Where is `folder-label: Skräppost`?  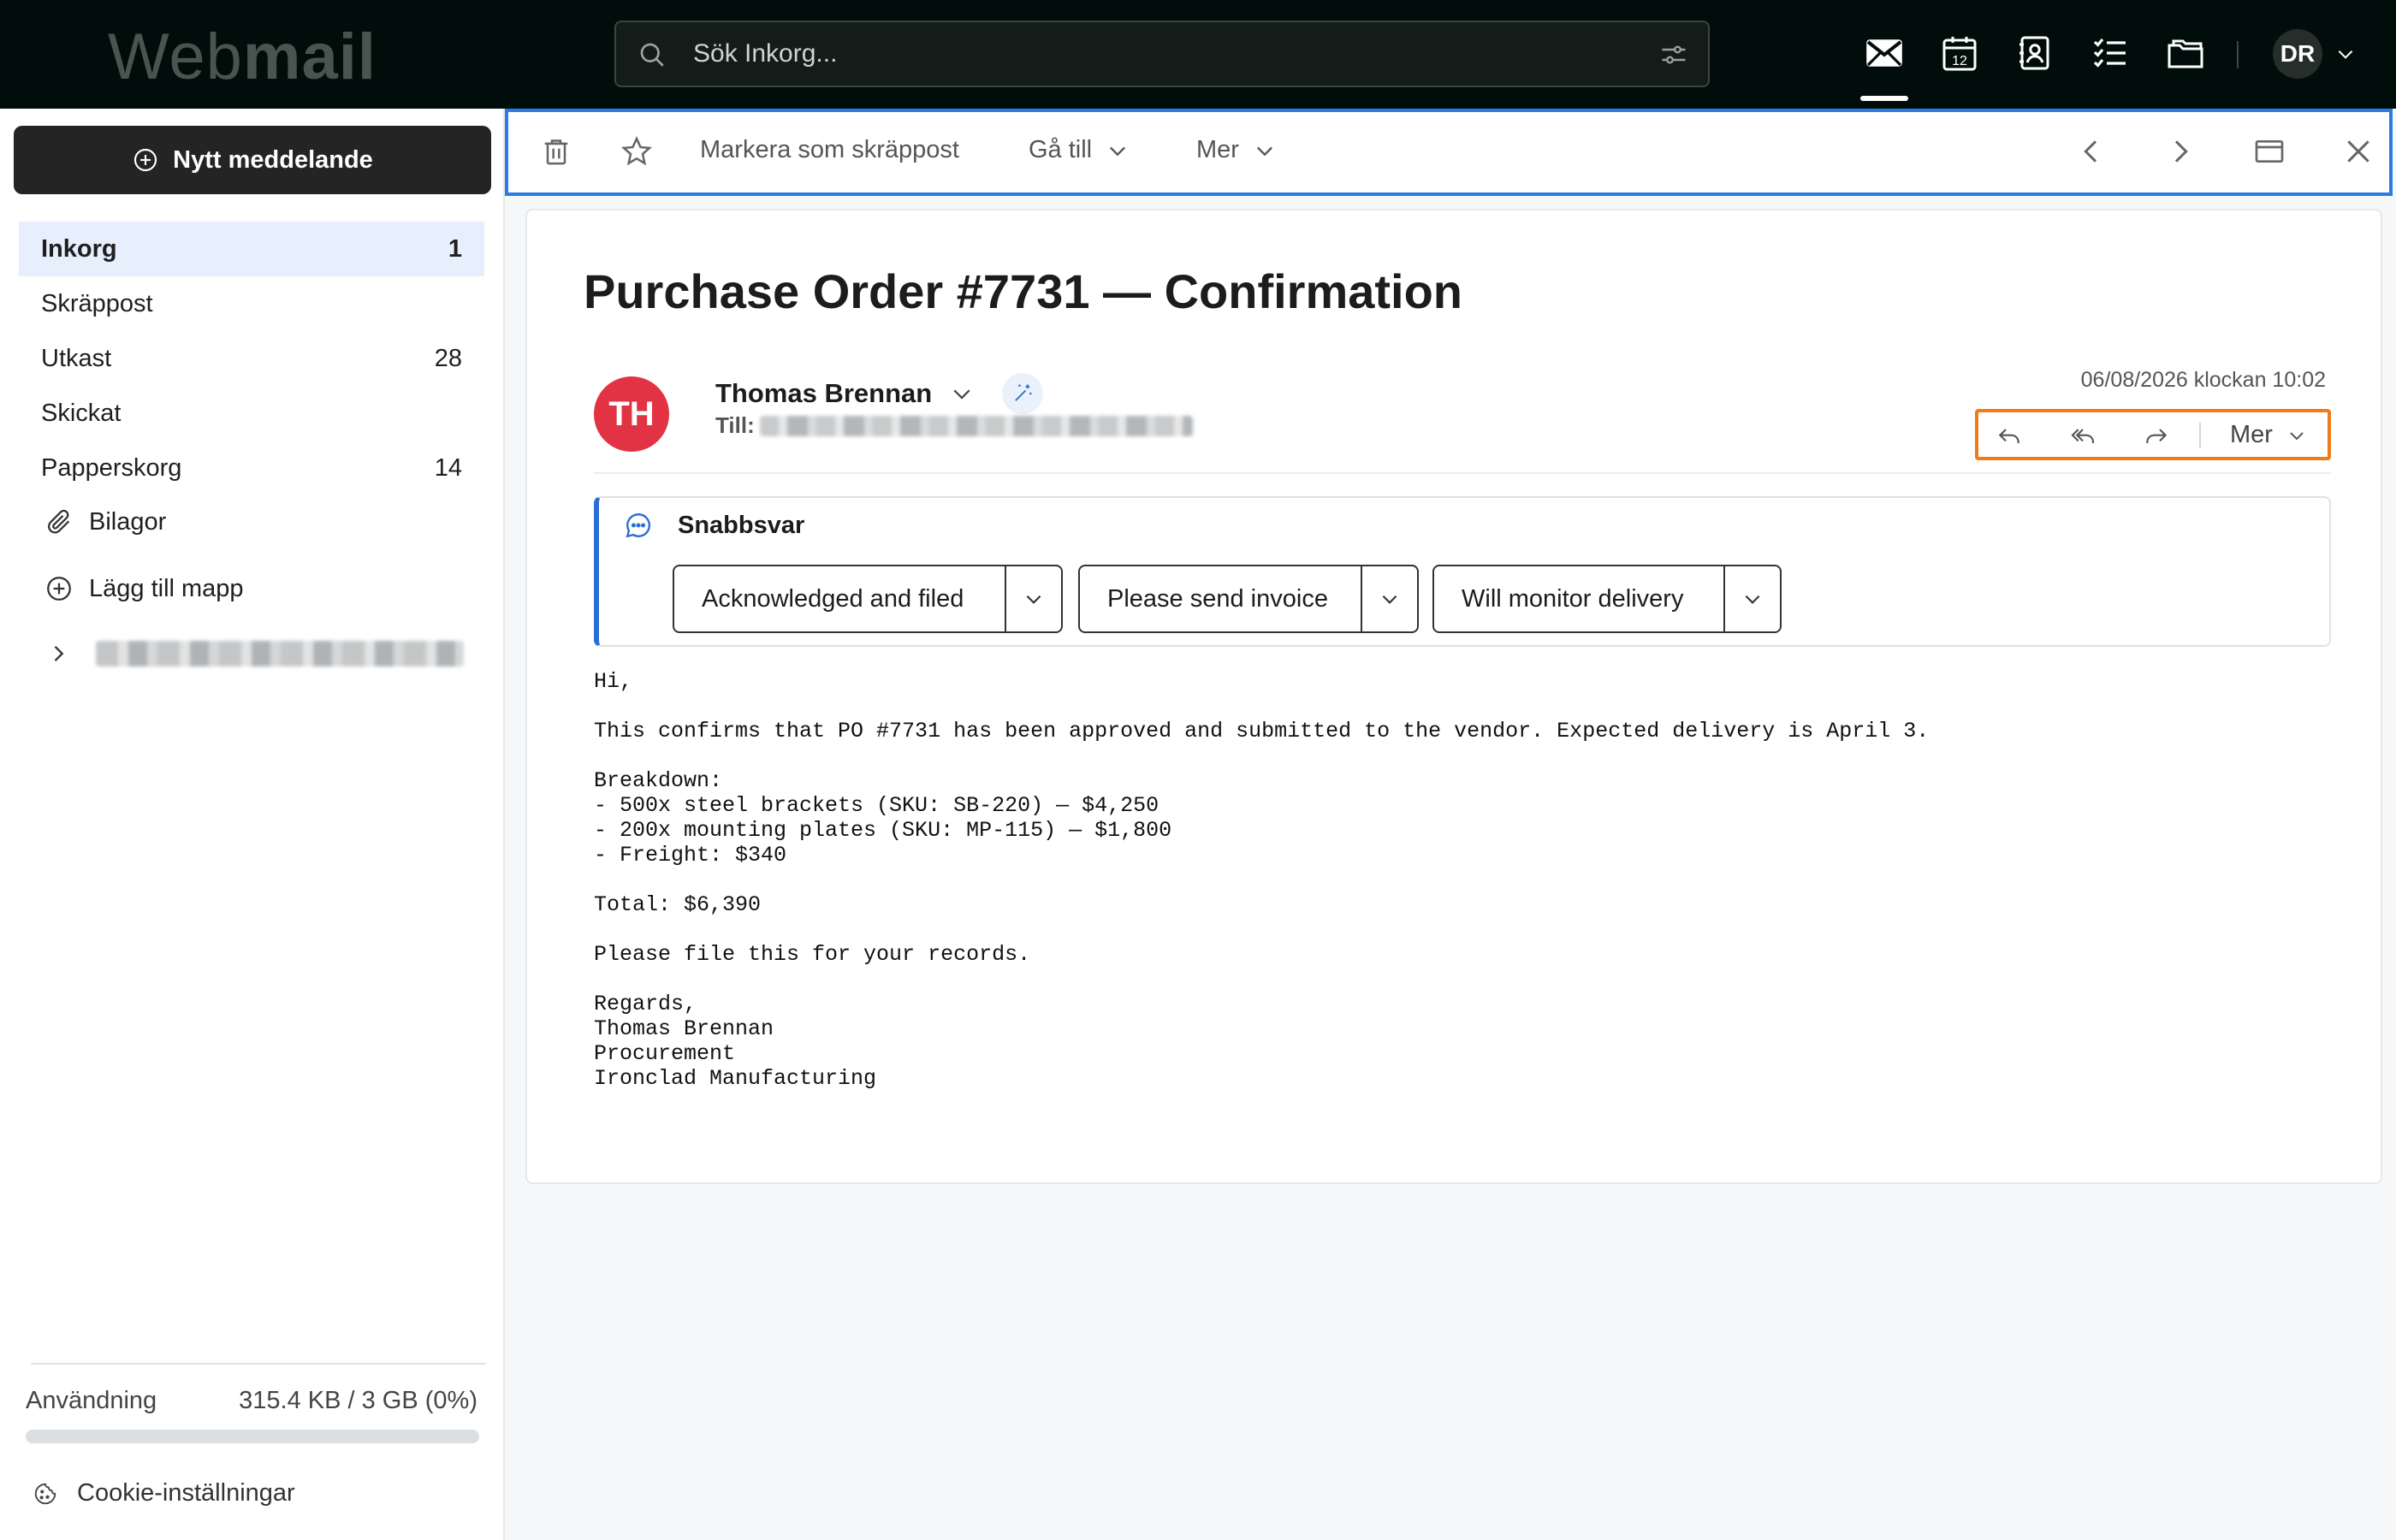 folder-label: Skräppost is located at coordinates (97, 303).